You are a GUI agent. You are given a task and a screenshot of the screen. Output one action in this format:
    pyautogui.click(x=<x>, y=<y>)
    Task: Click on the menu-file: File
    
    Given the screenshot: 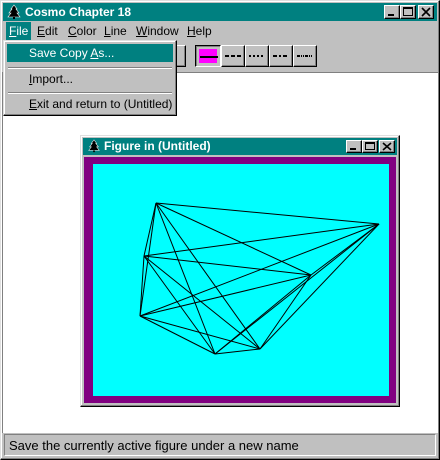 What is the action you would take?
    pyautogui.click(x=19, y=31)
    